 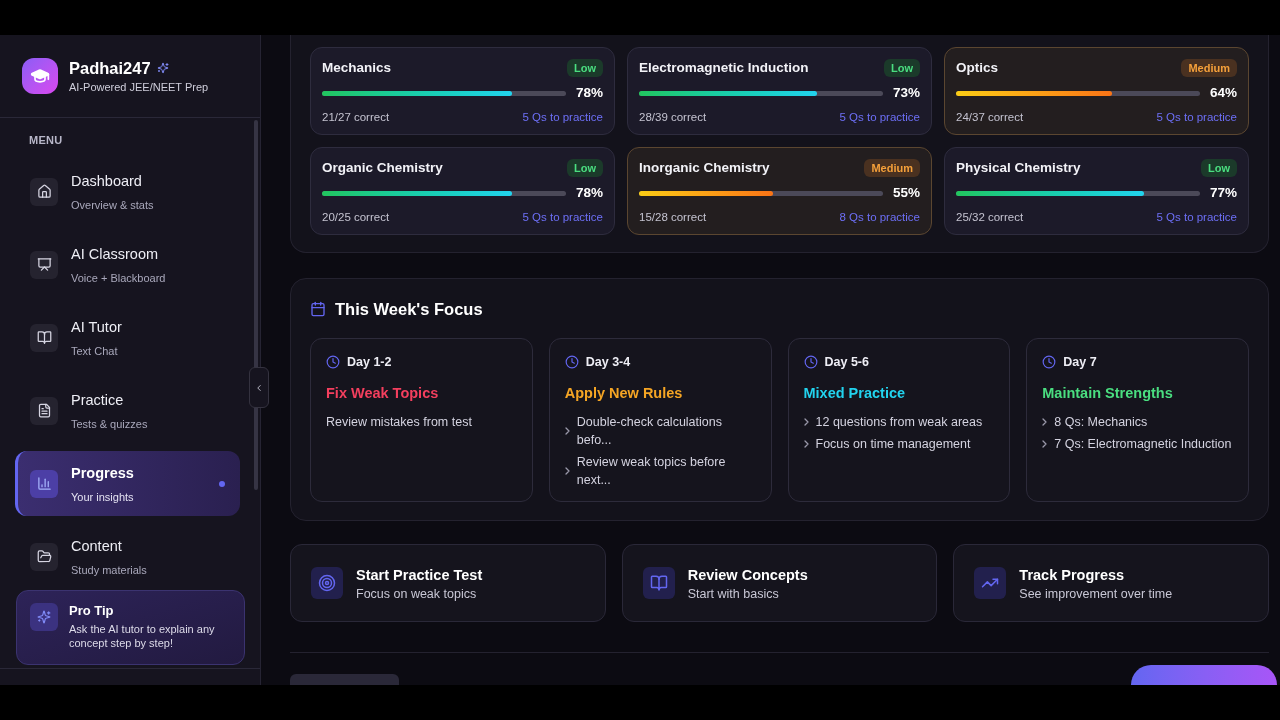 What do you see at coordinates (990, 117) in the screenshot?
I see `score-text: 24/37 correct` at bounding box center [990, 117].